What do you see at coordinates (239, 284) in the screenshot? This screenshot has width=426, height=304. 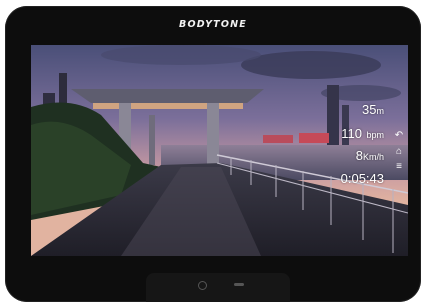 I see `slot-button` at bounding box center [239, 284].